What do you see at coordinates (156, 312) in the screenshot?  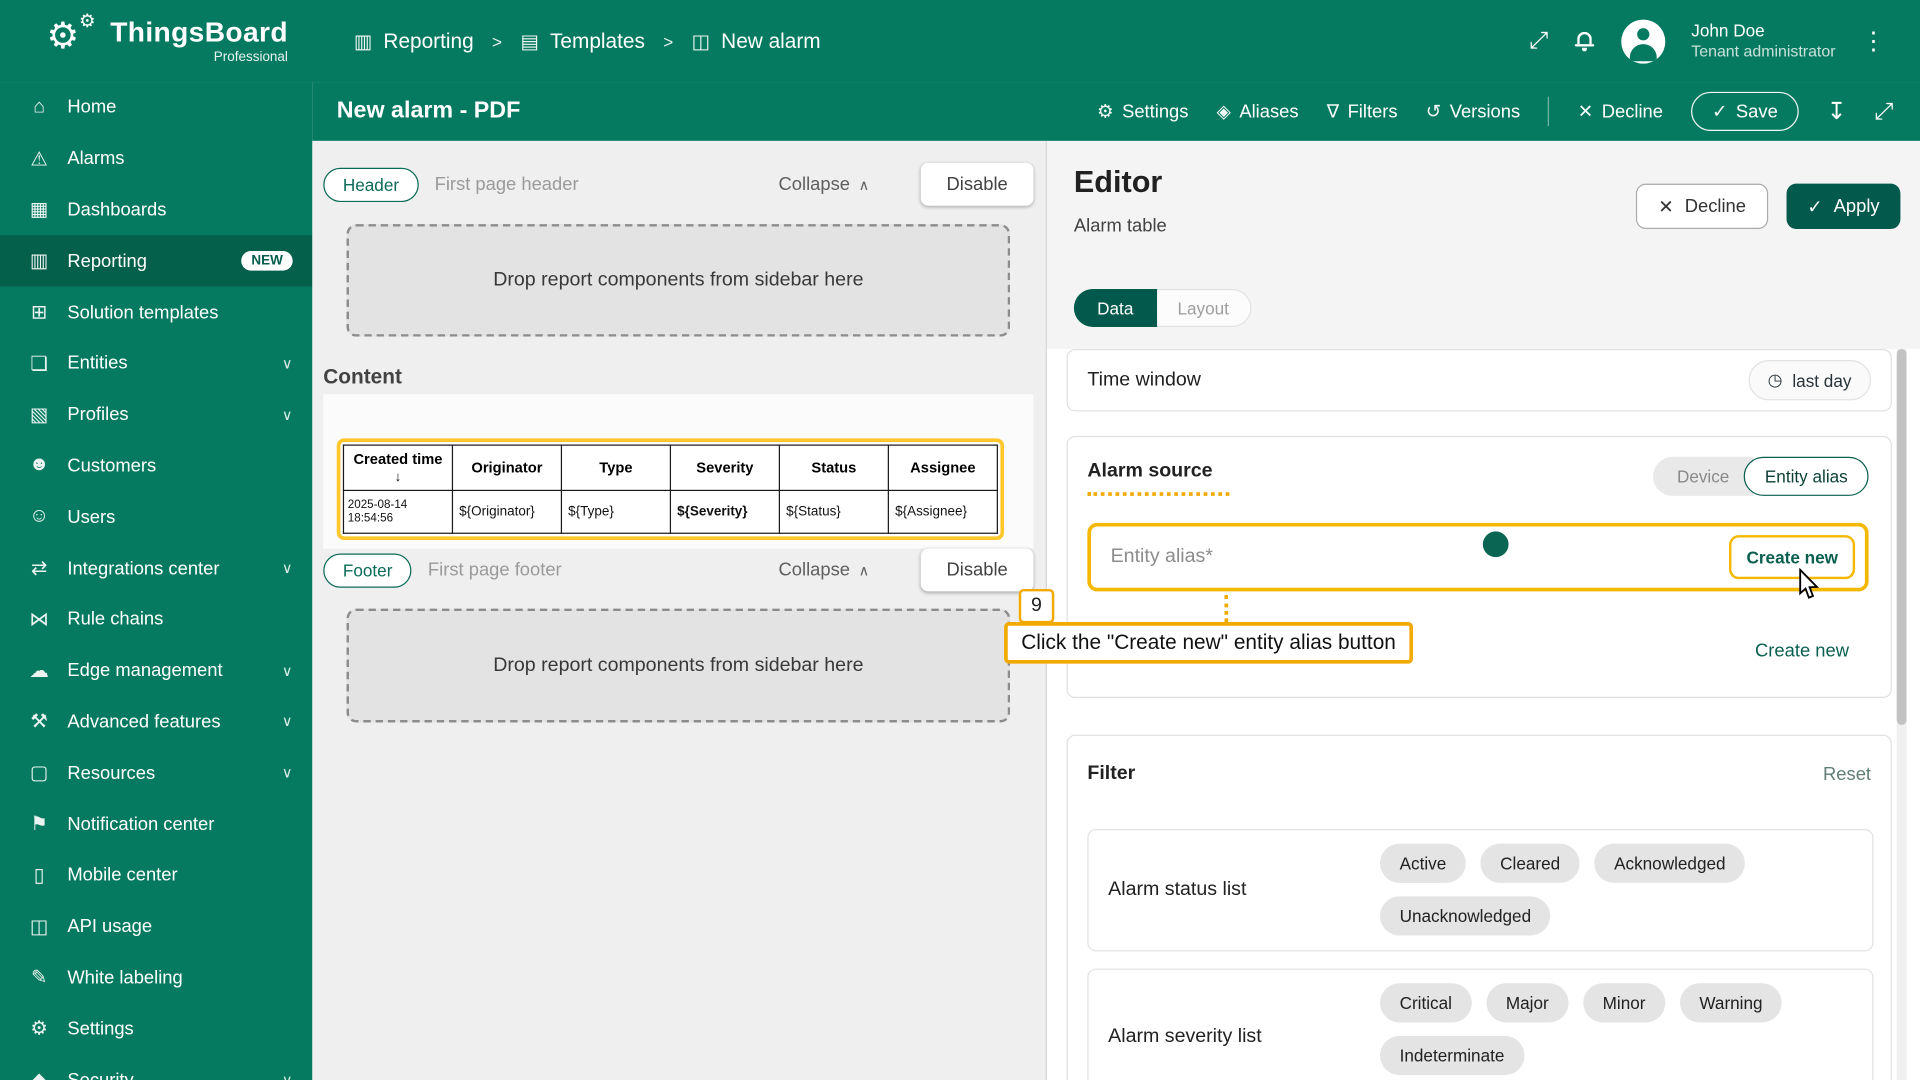 I see `sidebar-item-solution-templates: ⊞ Solution templates` at bounding box center [156, 312].